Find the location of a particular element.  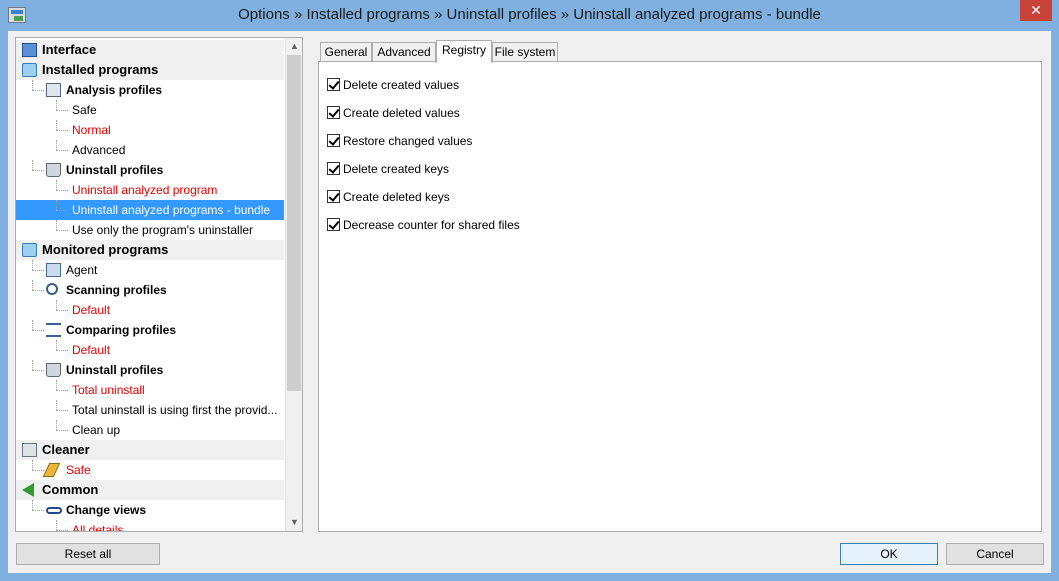

tree-item-label: Uninstall analyzed program is located at coordinates (145, 190).